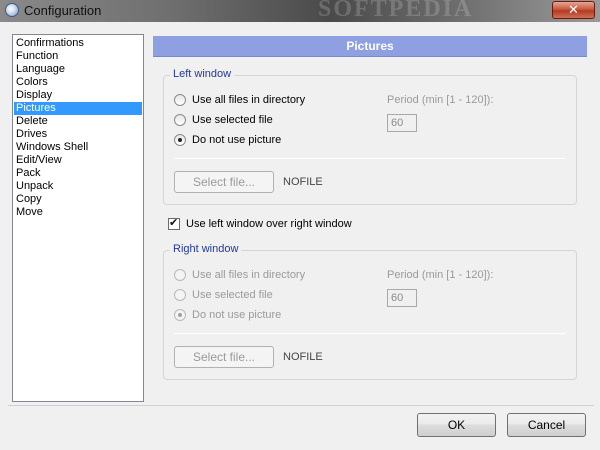 The image size is (600, 450). What do you see at coordinates (232, 295) in the screenshot?
I see `right-label-selected-file: Use selected file` at bounding box center [232, 295].